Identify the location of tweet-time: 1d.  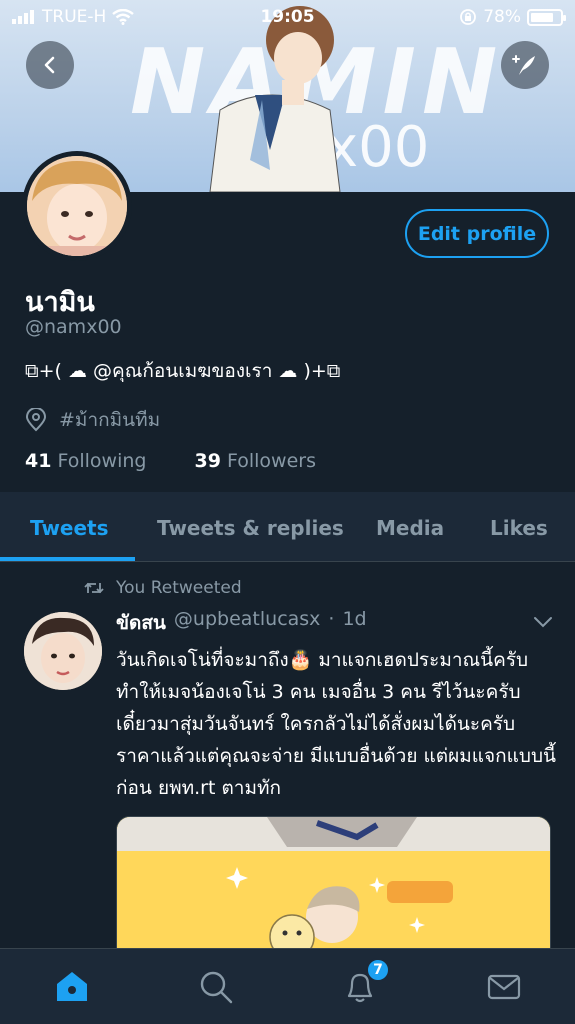
(354, 623).